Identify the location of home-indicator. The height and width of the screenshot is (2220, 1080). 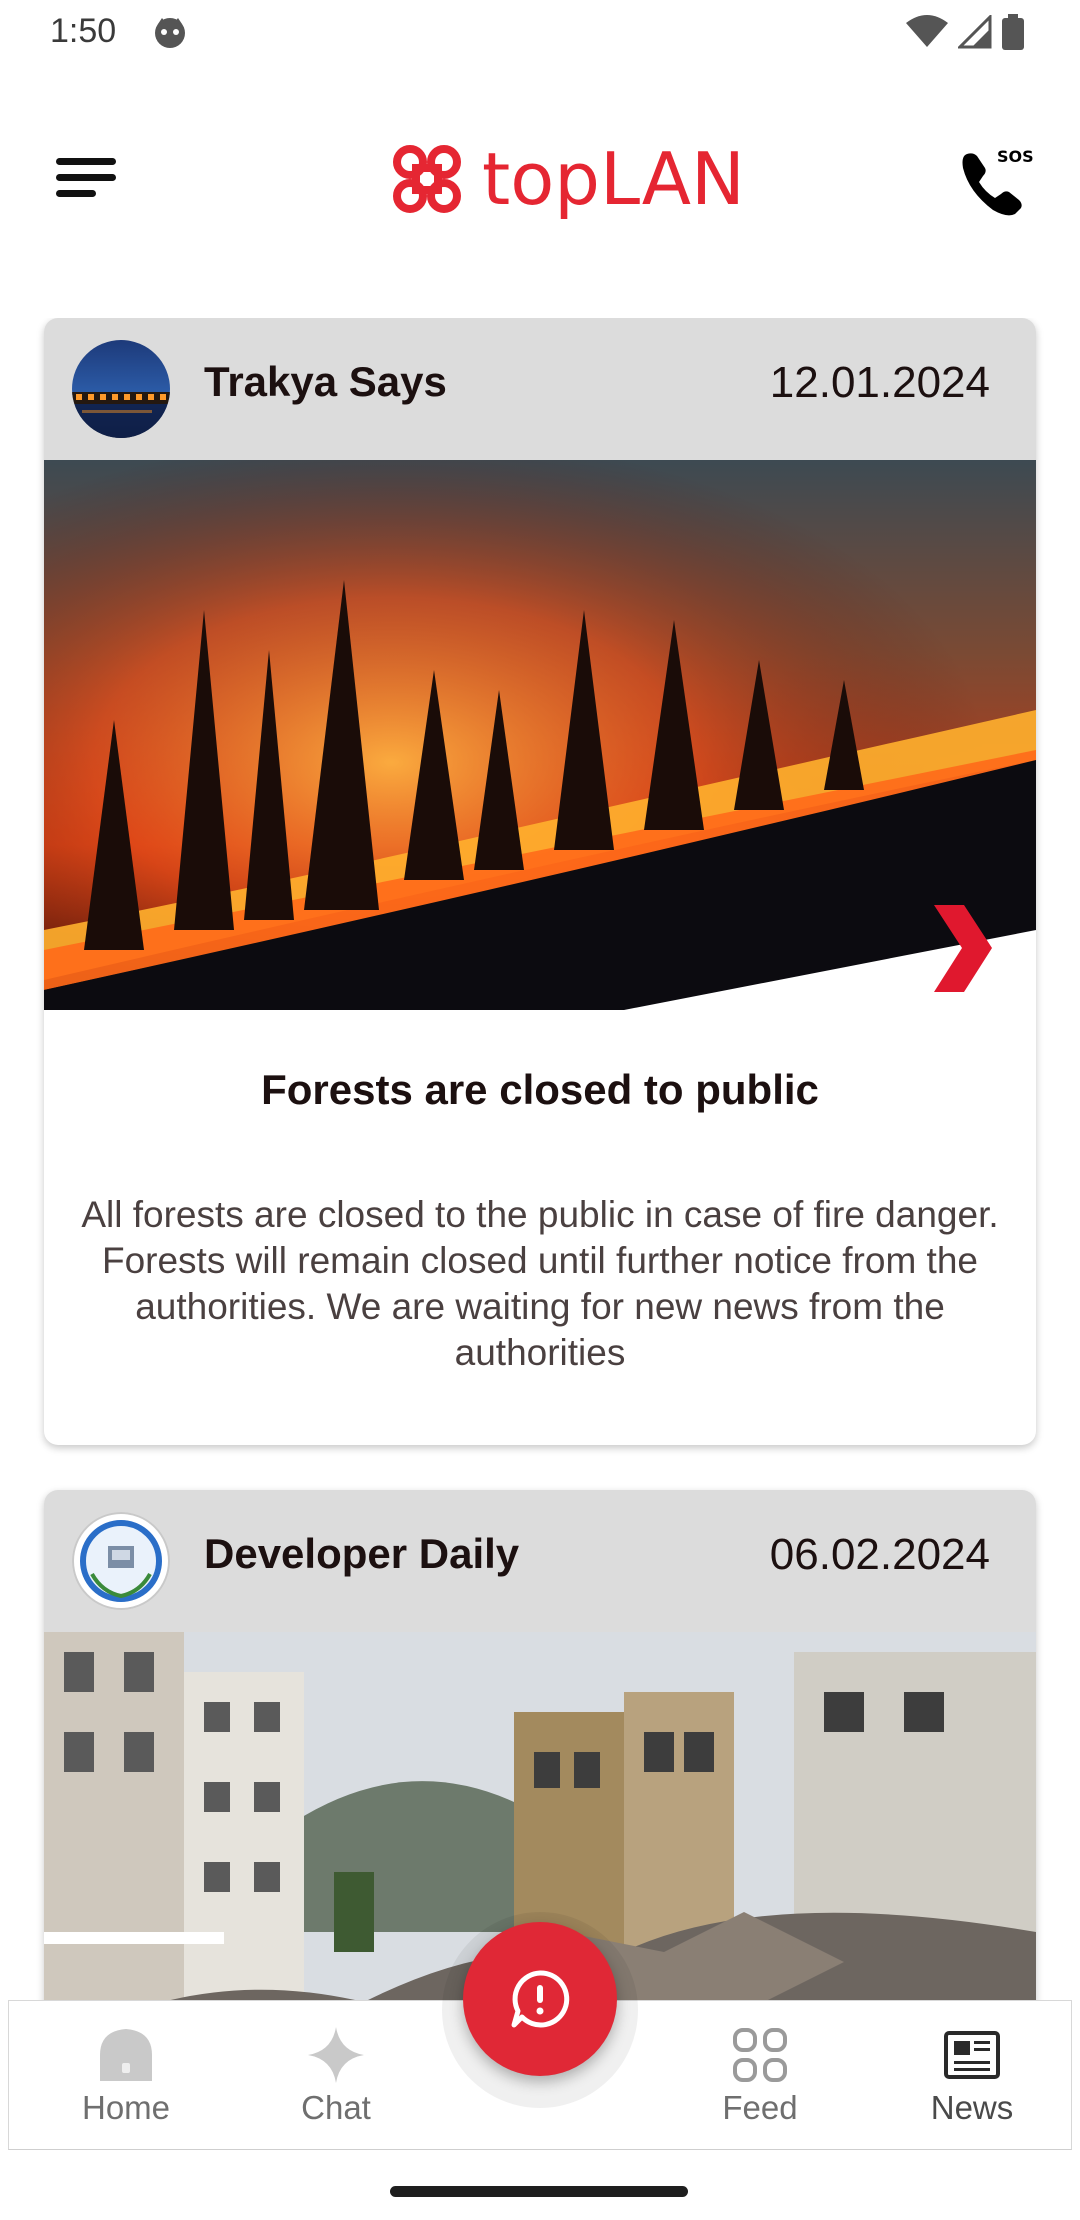
(539, 2191).